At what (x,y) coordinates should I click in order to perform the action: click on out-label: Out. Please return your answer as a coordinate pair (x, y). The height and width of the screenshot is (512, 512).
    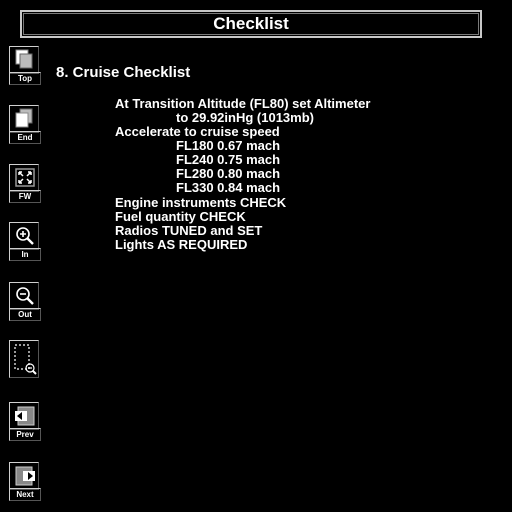
    Looking at the image, I should click on (25, 314).